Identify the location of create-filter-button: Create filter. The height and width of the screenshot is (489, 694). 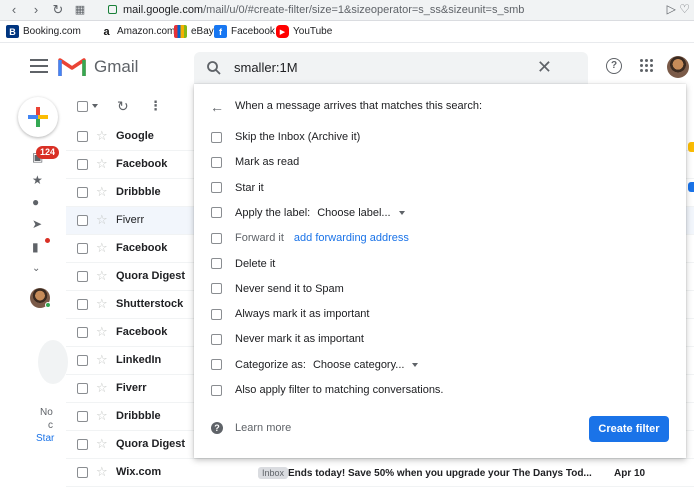
(629, 429).